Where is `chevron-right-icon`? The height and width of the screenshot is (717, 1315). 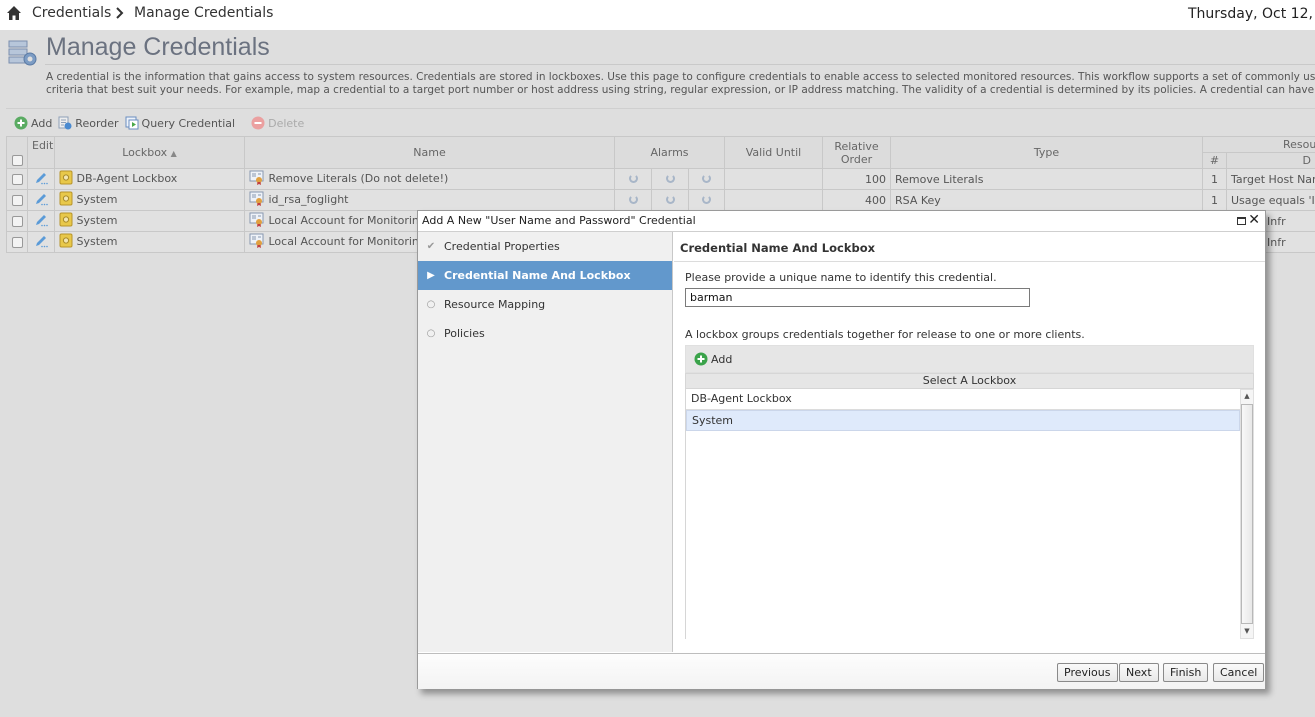 chevron-right-icon is located at coordinates (120, 13).